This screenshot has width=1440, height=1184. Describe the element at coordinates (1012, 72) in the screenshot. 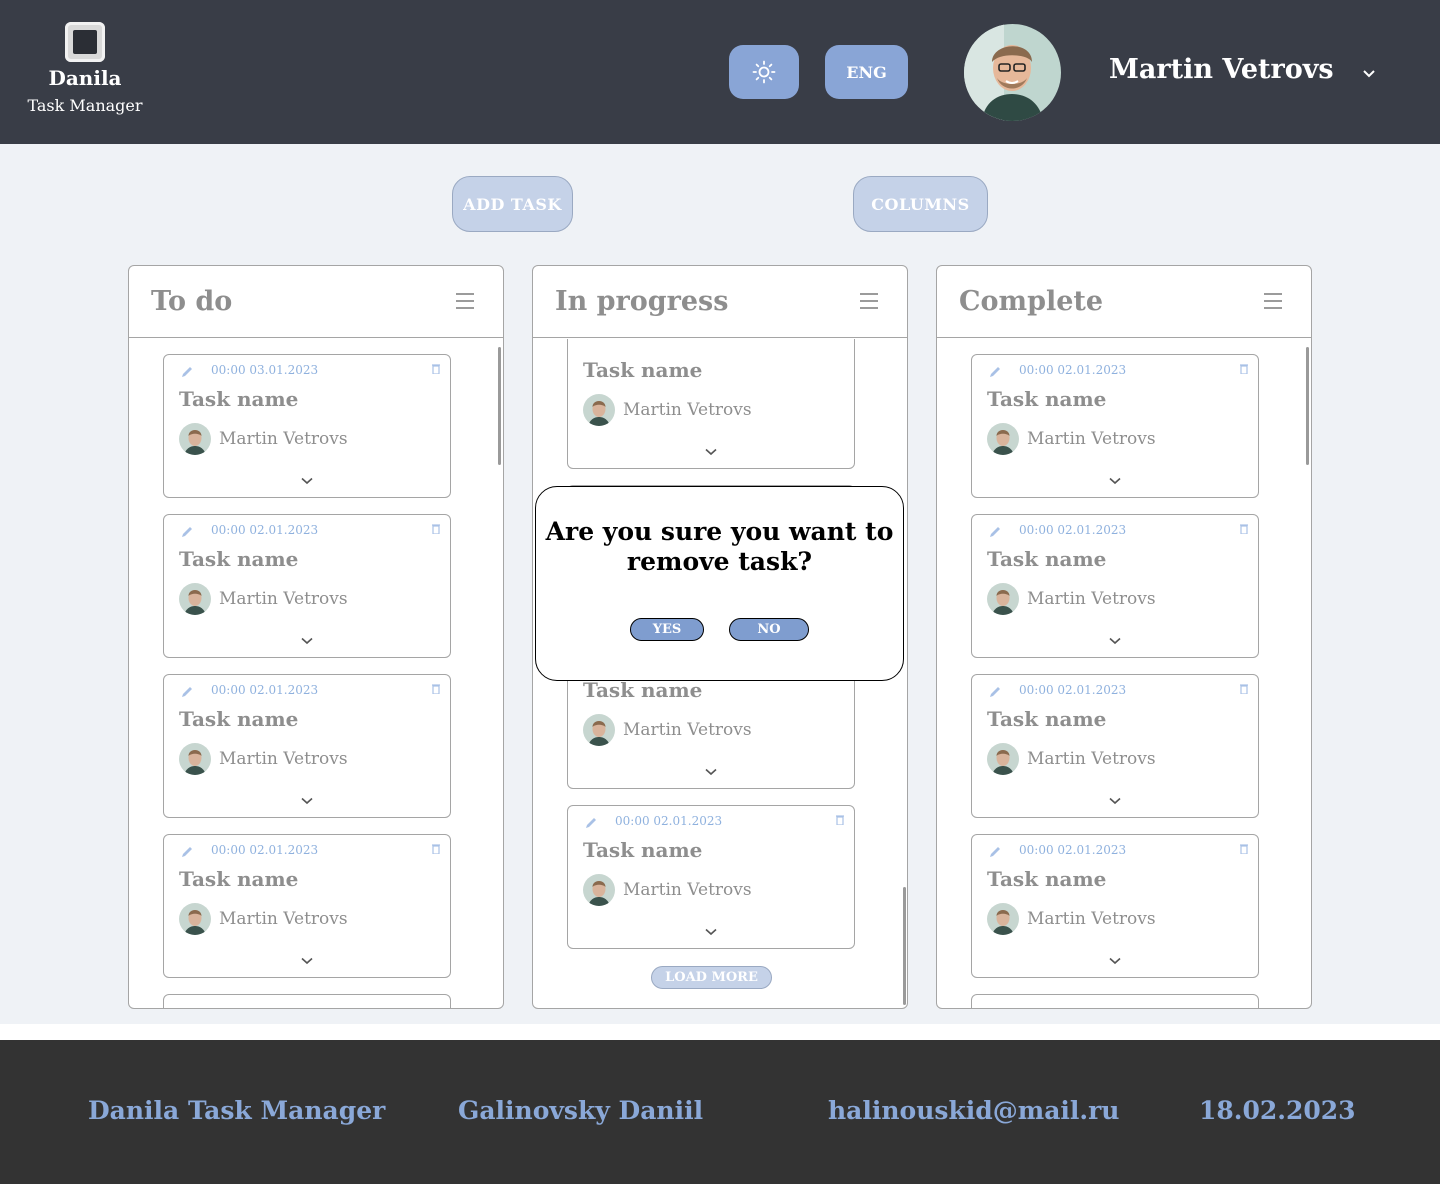

I see `user-avatar` at that location.